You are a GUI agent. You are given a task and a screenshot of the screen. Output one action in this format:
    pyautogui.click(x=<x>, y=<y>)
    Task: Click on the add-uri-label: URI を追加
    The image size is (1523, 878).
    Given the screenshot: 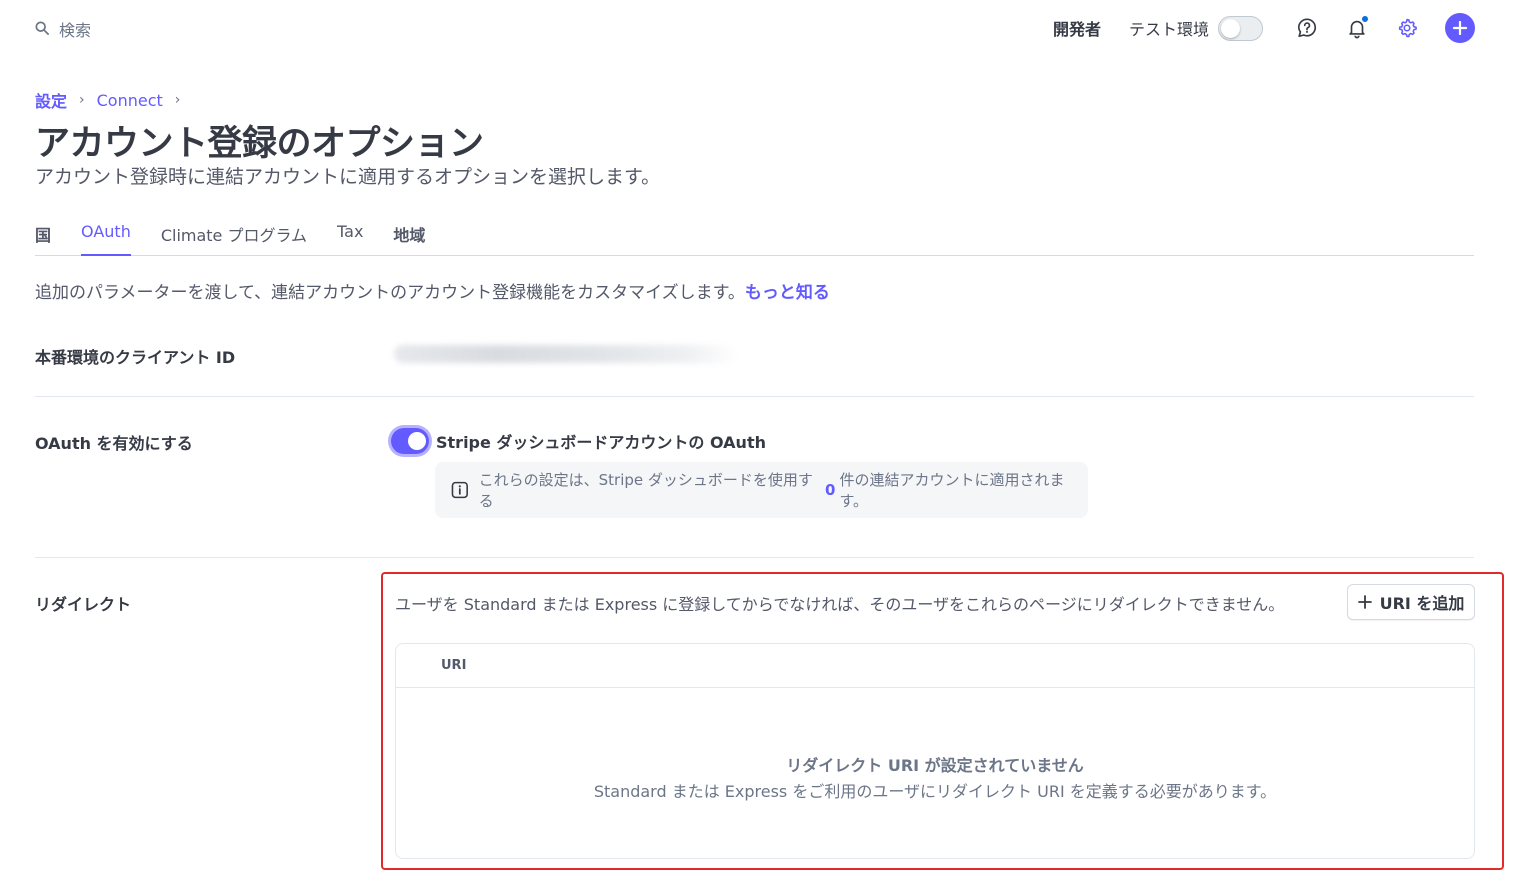 What is the action you would take?
    pyautogui.click(x=1422, y=603)
    